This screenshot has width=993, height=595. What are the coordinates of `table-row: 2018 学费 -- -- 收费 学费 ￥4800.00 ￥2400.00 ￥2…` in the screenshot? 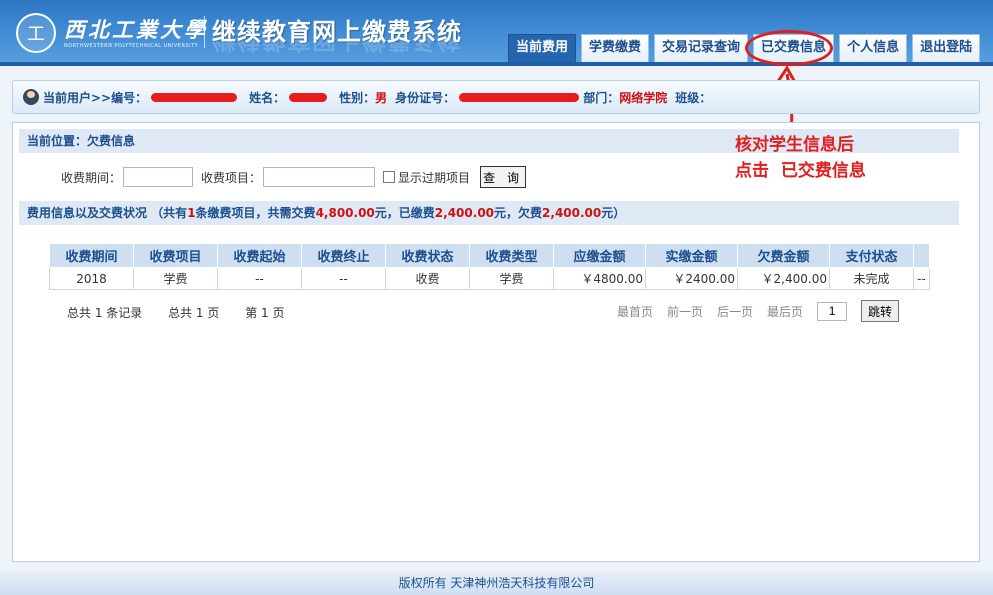 It's located at (489, 278).